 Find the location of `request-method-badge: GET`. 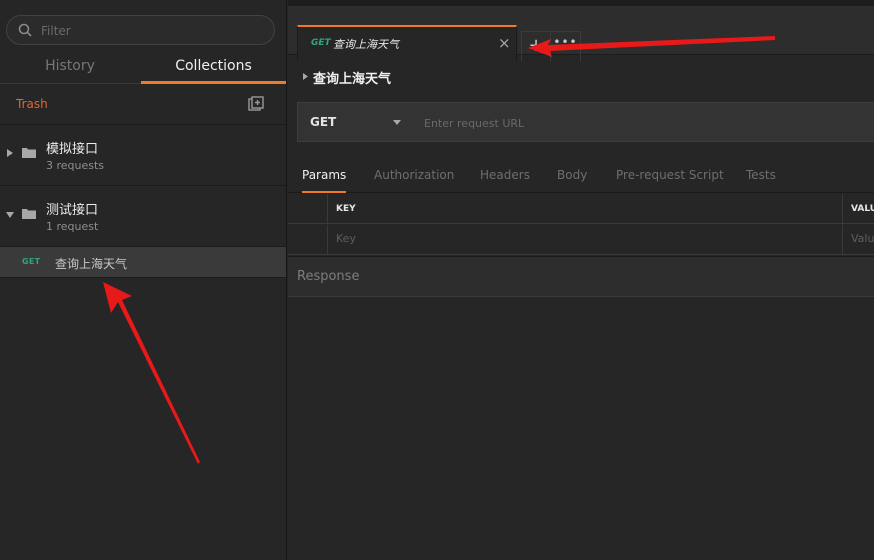

request-method-badge: GET is located at coordinates (31, 261).